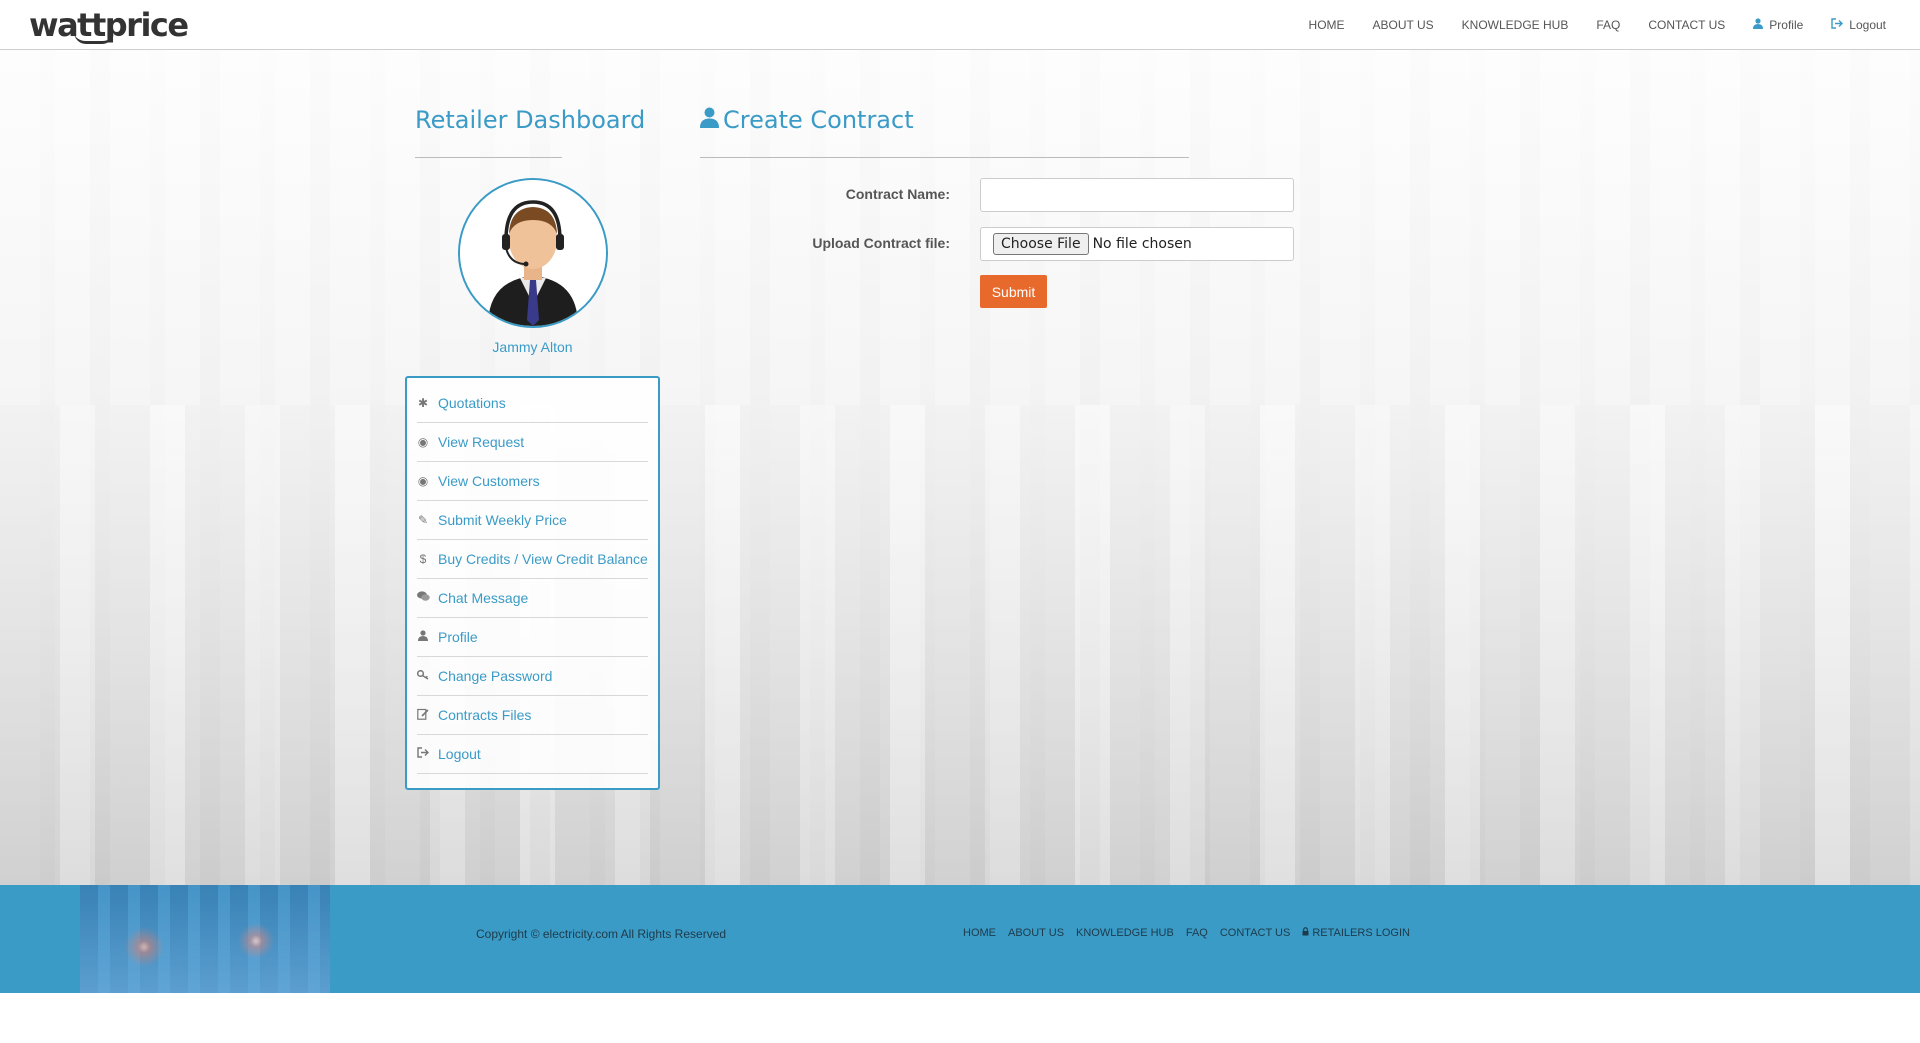 Image resolution: width=1920 pixels, height=1043 pixels. I want to click on page-title: Create Contract, so click(807, 120).